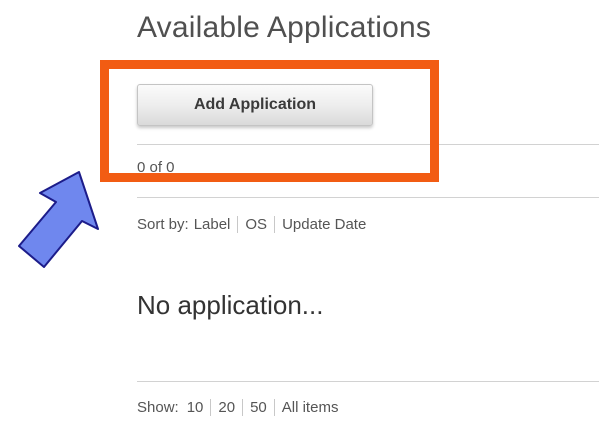 The image size is (599, 433). Describe the element at coordinates (158, 407) in the screenshot. I see `show-label: Show:` at that location.